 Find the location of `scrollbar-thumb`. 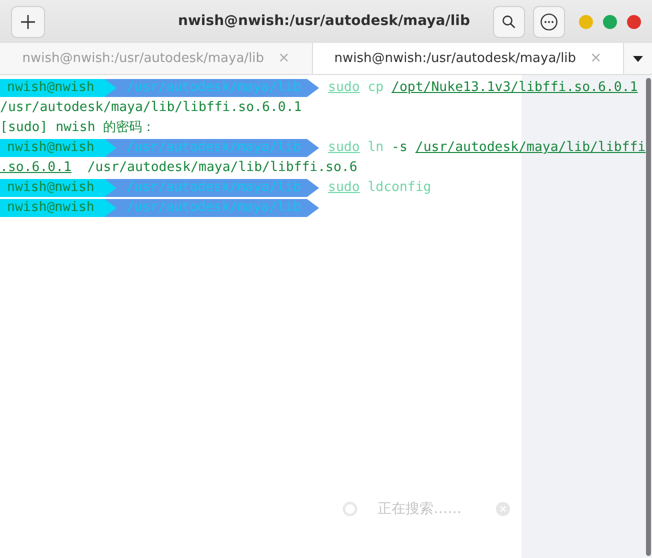

scrollbar-thumb is located at coordinates (649, 317).